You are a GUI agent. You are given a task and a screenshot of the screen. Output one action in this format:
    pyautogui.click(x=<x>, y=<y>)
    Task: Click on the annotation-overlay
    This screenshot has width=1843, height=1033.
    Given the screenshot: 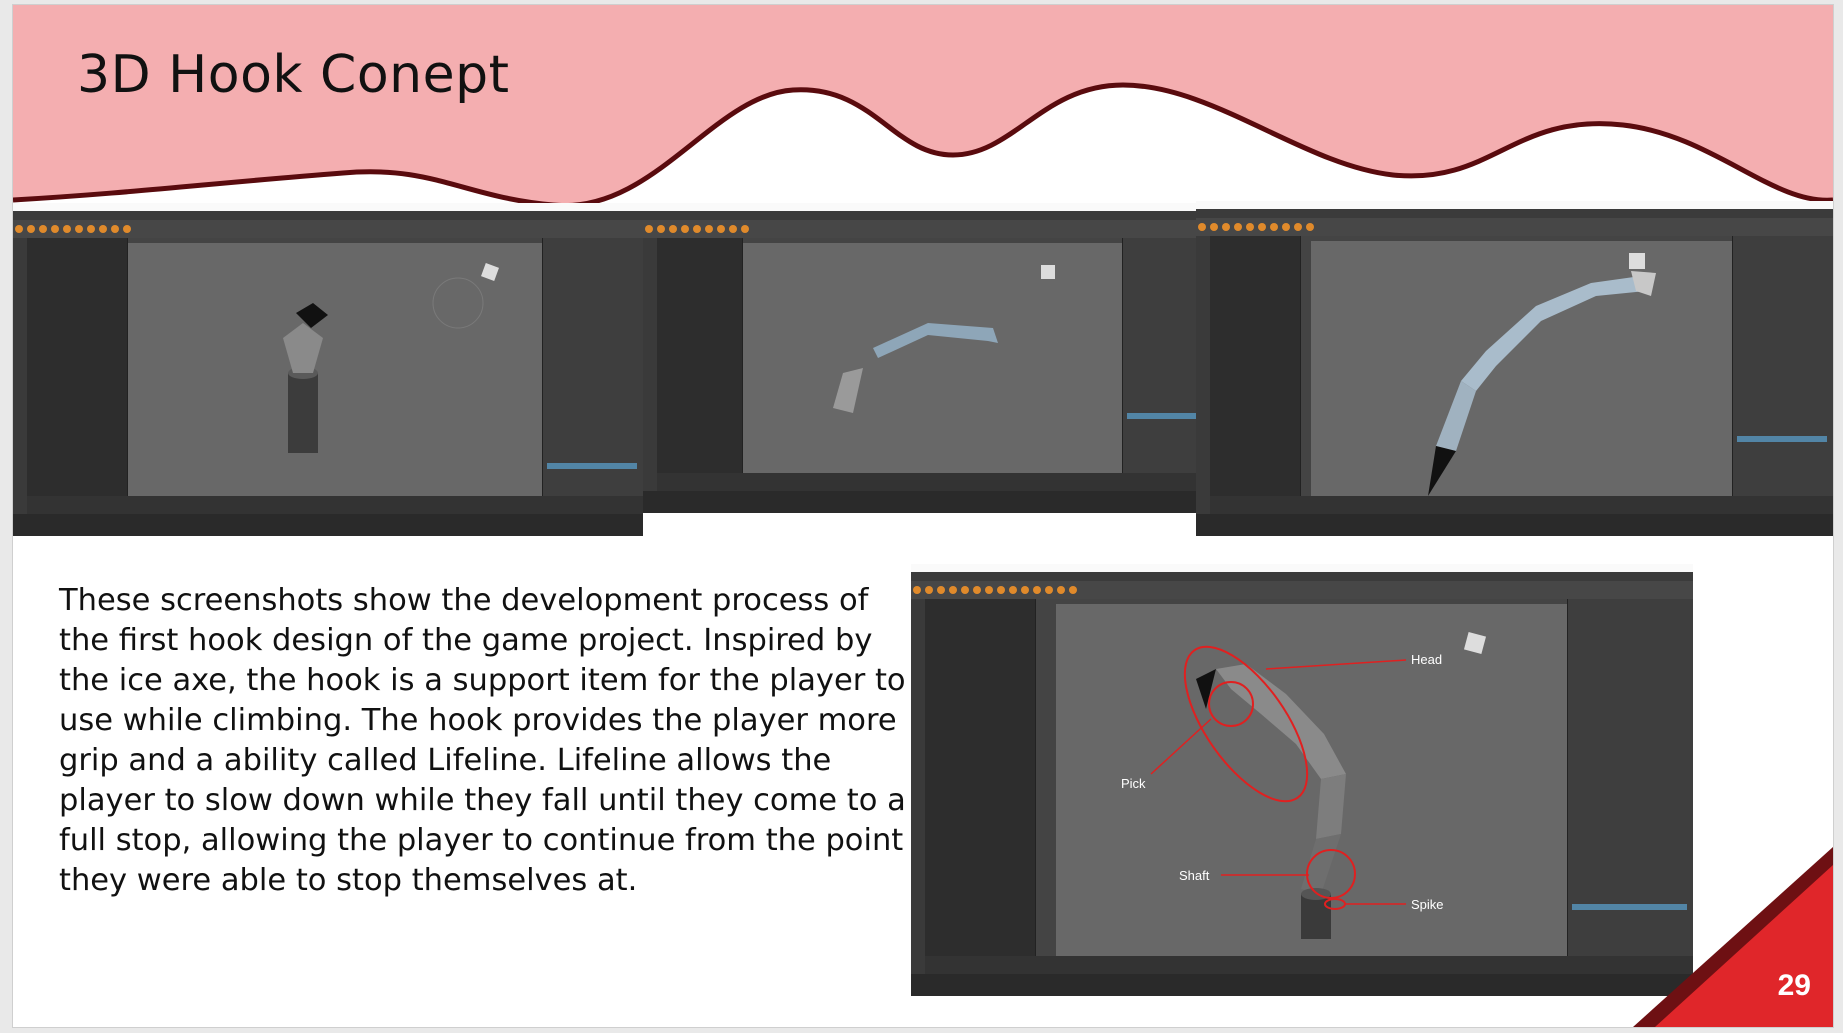 What is the action you would take?
    pyautogui.click(x=1278, y=777)
    